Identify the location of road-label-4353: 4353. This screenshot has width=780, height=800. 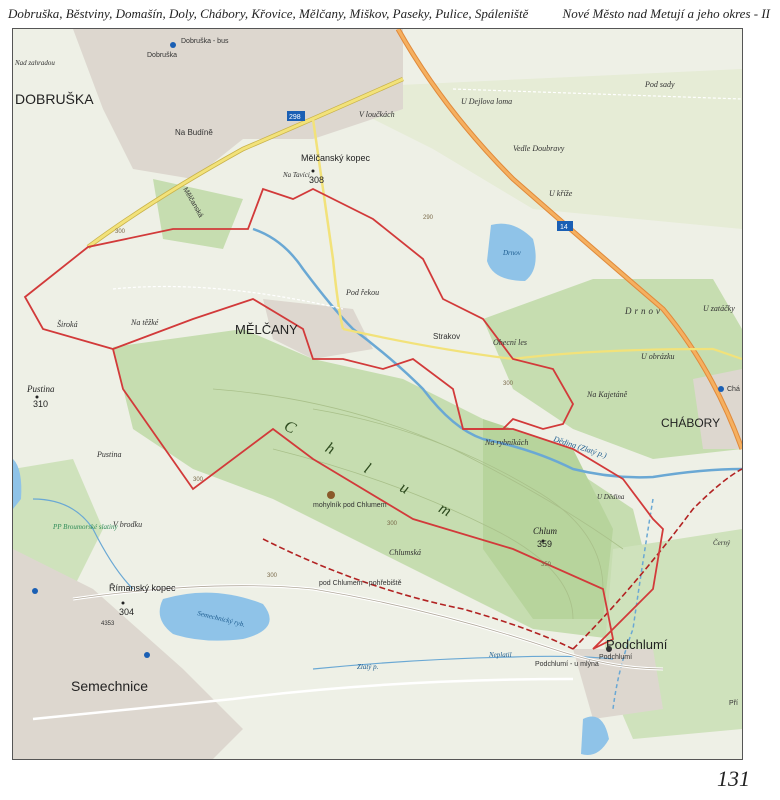
(108, 624).